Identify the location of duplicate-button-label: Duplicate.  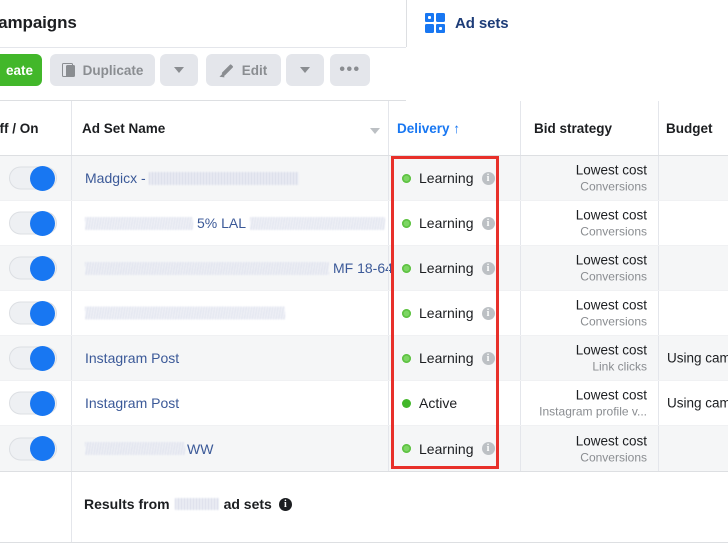
(113, 70).